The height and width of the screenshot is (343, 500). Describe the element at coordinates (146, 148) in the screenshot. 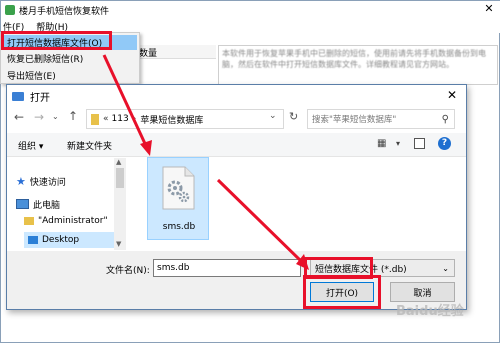

I see `arrowhead-file` at that location.